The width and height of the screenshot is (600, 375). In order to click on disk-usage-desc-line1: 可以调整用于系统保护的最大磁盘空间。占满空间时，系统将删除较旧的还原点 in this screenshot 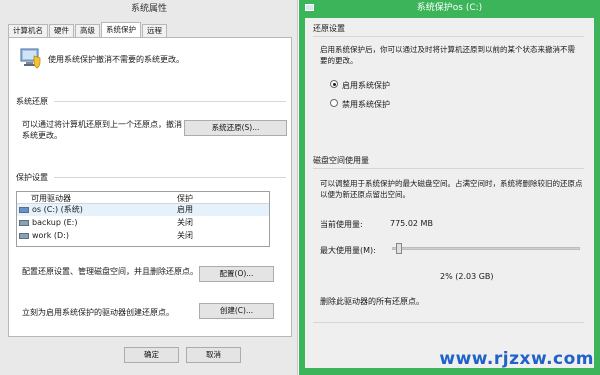, I will do `click(451, 183)`.